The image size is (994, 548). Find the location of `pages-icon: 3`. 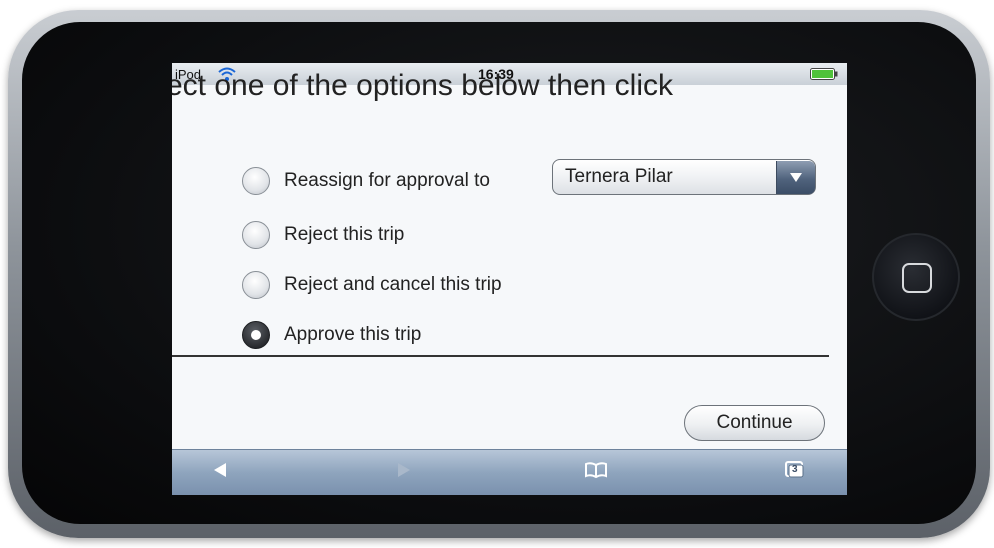

pages-icon: 3 is located at coordinates (795, 472).